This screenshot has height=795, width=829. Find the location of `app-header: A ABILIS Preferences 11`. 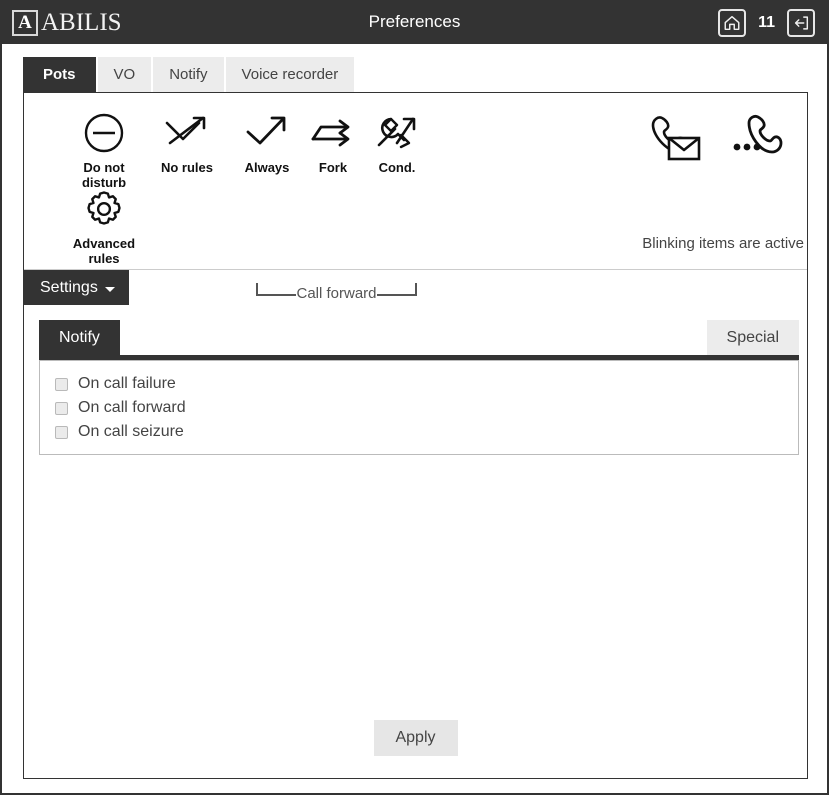

app-header: A ABILIS Preferences 11 is located at coordinates (414, 23).